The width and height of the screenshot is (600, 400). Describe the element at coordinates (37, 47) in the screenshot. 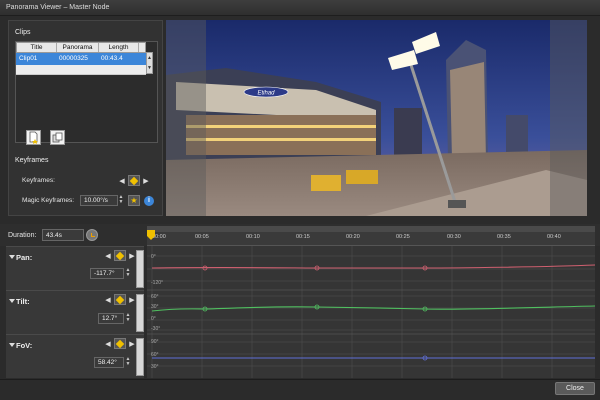

I see `column-header-title: Title` at that location.